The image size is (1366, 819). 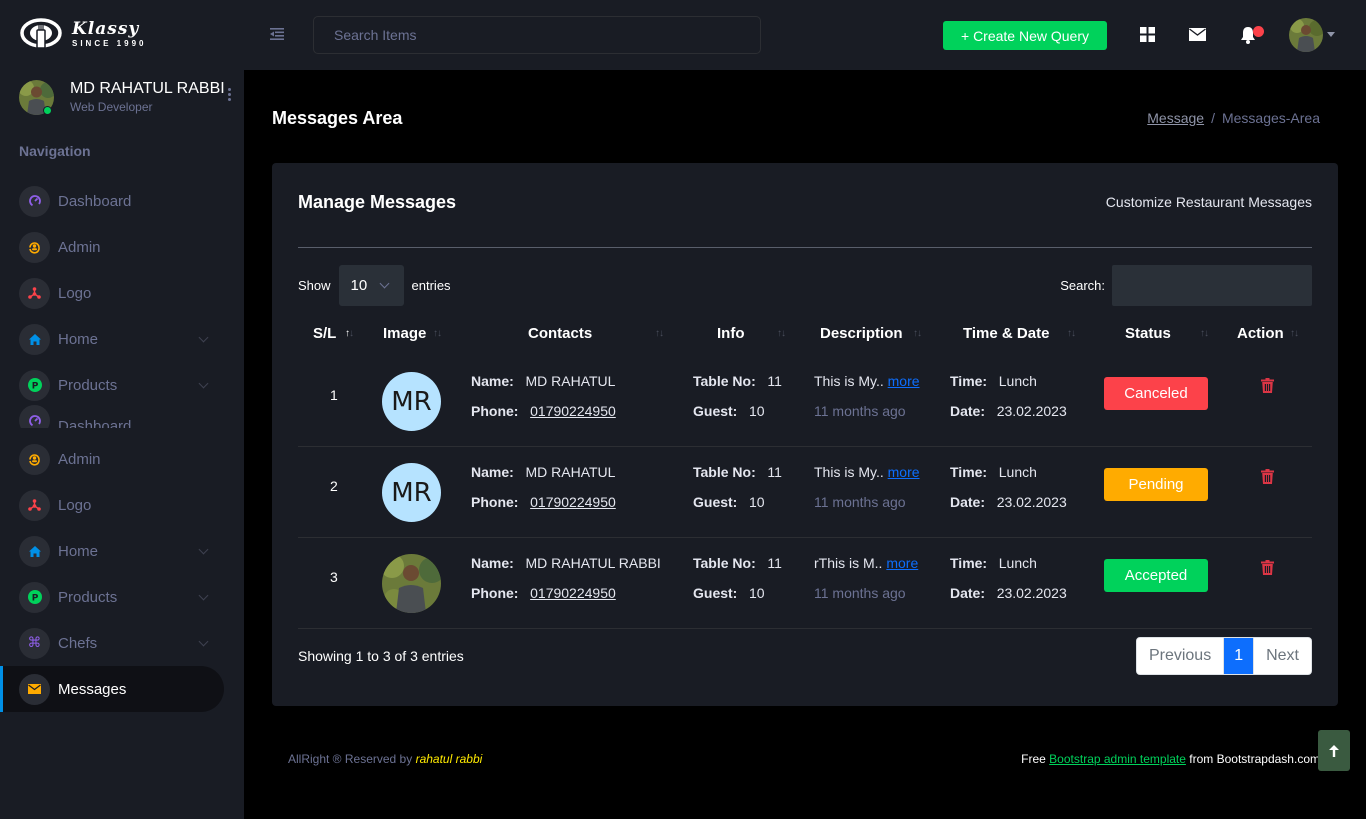 What do you see at coordinates (731, 333) in the screenshot?
I see `column-header-info: Info` at bounding box center [731, 333].